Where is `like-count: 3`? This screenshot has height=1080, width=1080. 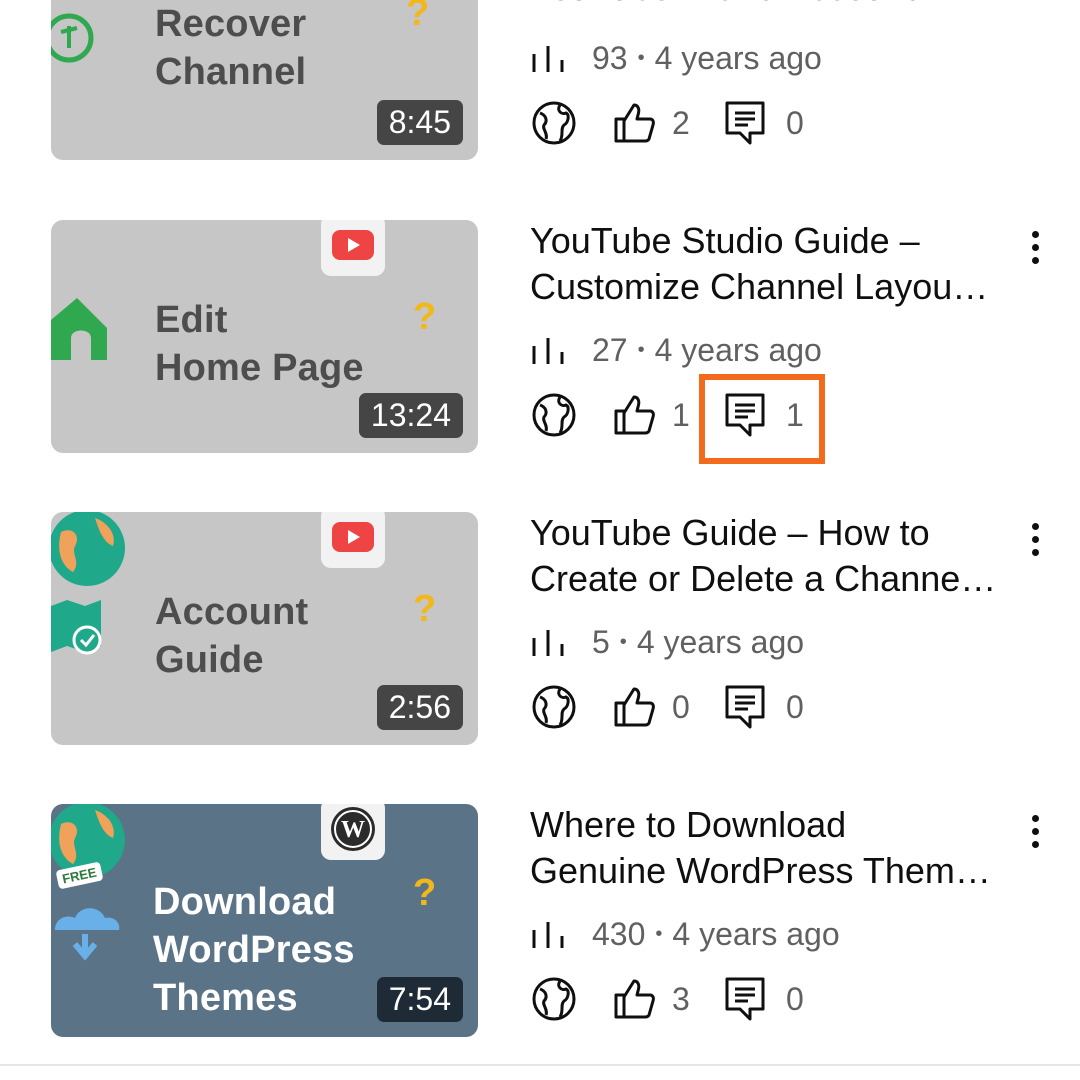
like-count: 3 is located at coordinates (681, 998).